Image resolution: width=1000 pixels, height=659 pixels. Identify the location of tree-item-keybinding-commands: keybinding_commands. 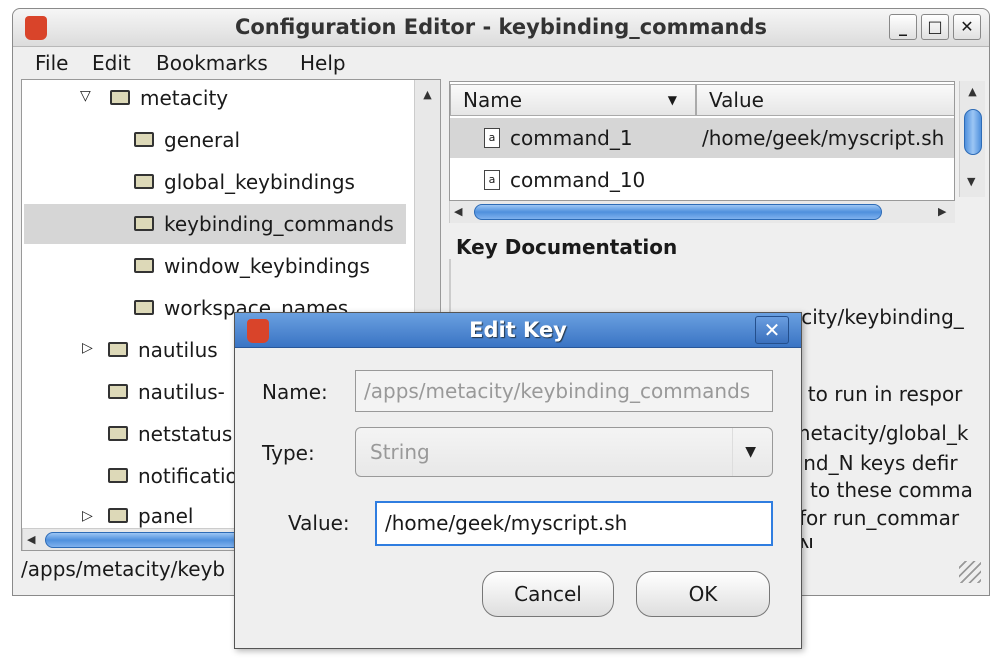
(264, 224).